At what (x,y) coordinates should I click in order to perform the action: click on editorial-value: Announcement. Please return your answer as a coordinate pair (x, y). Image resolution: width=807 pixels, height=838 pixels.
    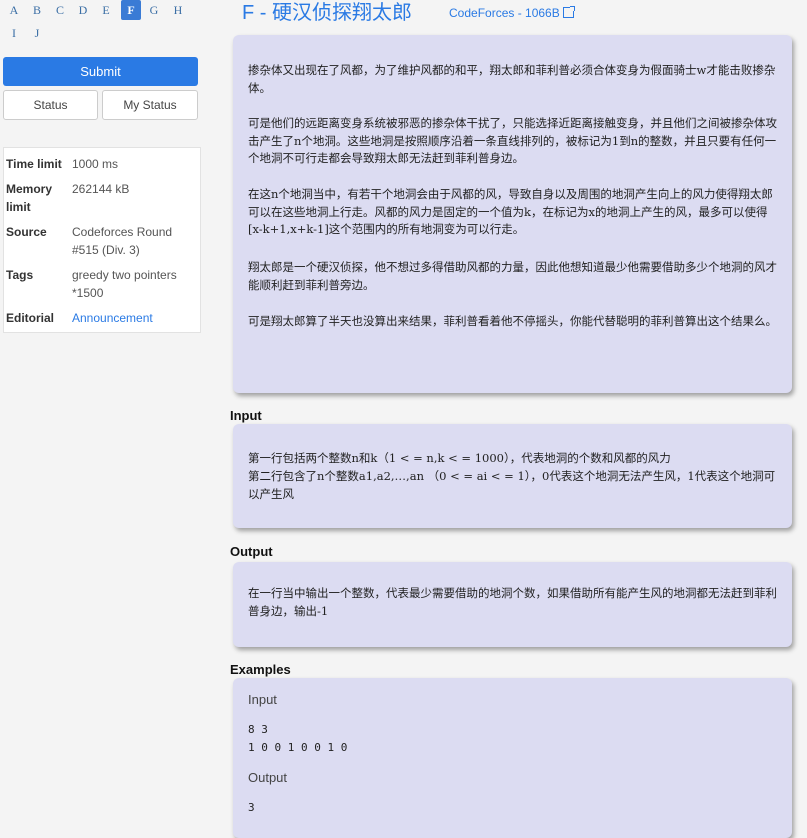
    Looking at the image, I should click on (134, 318).